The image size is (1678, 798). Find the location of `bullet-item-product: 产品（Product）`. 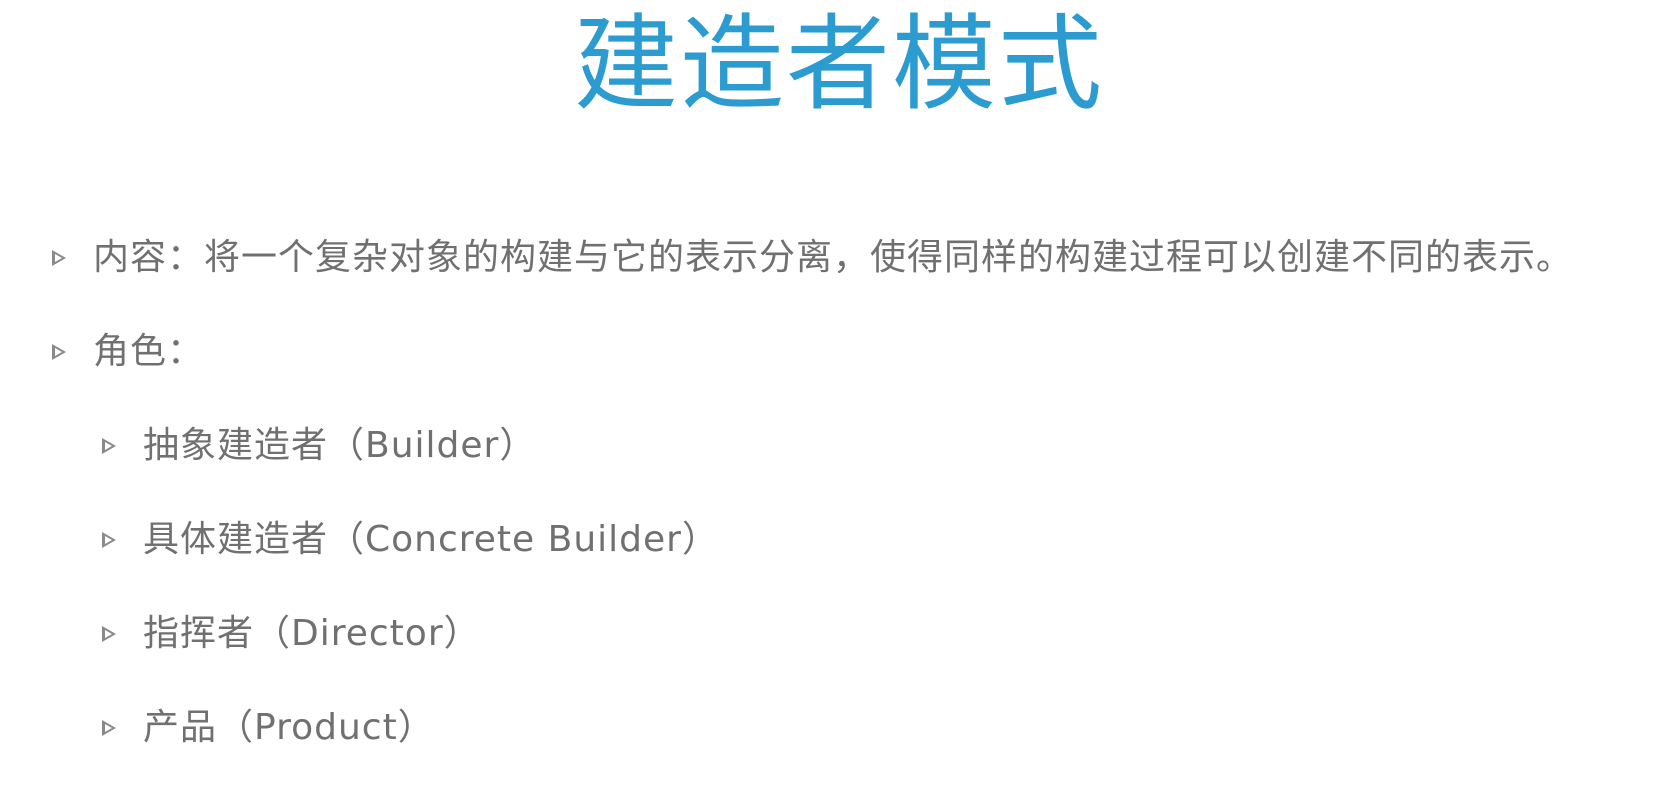

bullet-item-product: 产品（Product） is located at coordinates (268, 728).